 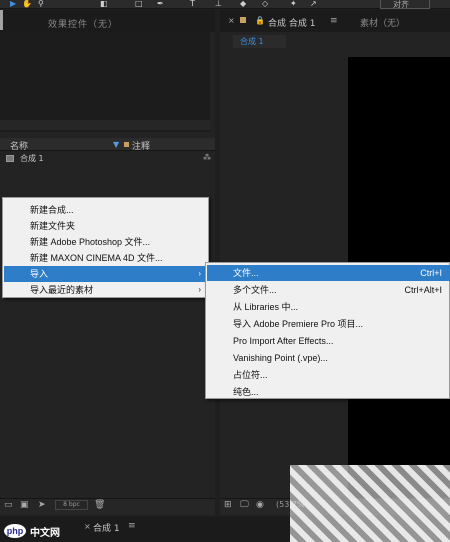 I want to click on hand-tool-icon: ✋, so click(x=27, y=4).